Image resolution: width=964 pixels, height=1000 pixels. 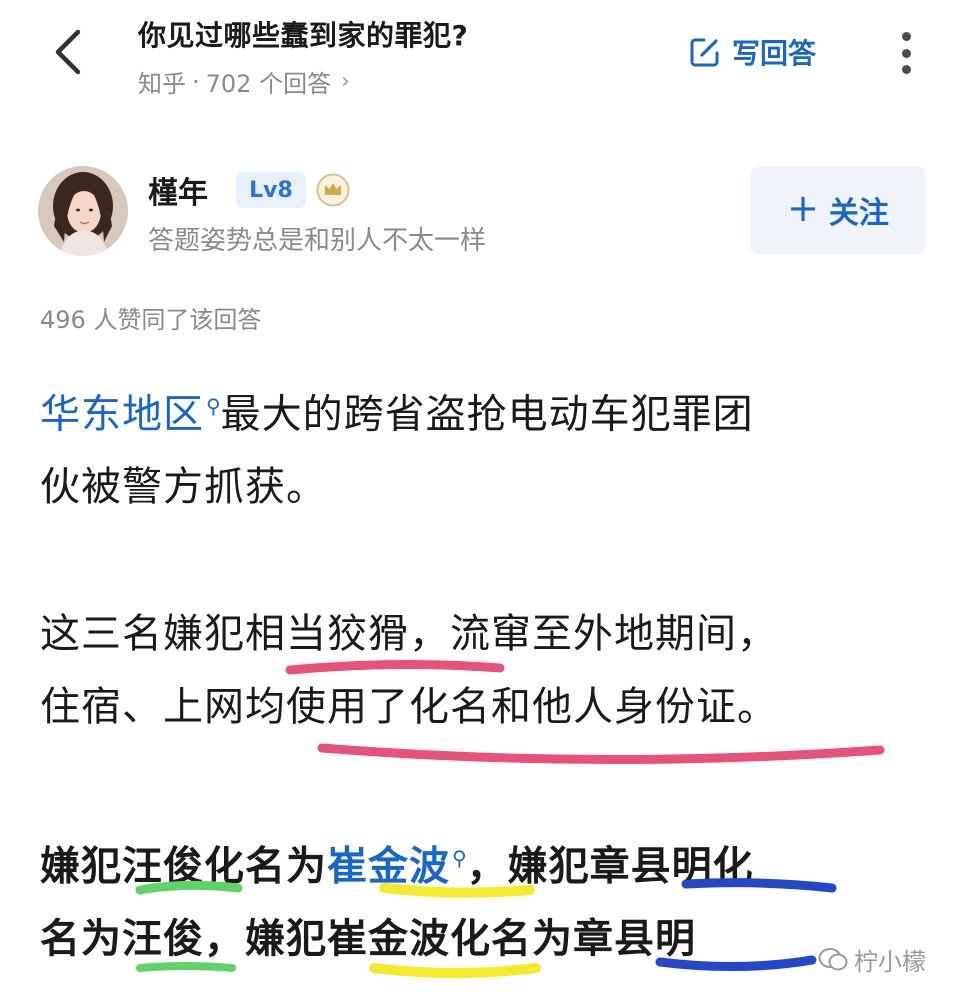 What do you see at coordinates (183, 866) in the screenshot?
I see `text-segment: 嫌犯汪俊化名为` at bounding box center [183, 866].